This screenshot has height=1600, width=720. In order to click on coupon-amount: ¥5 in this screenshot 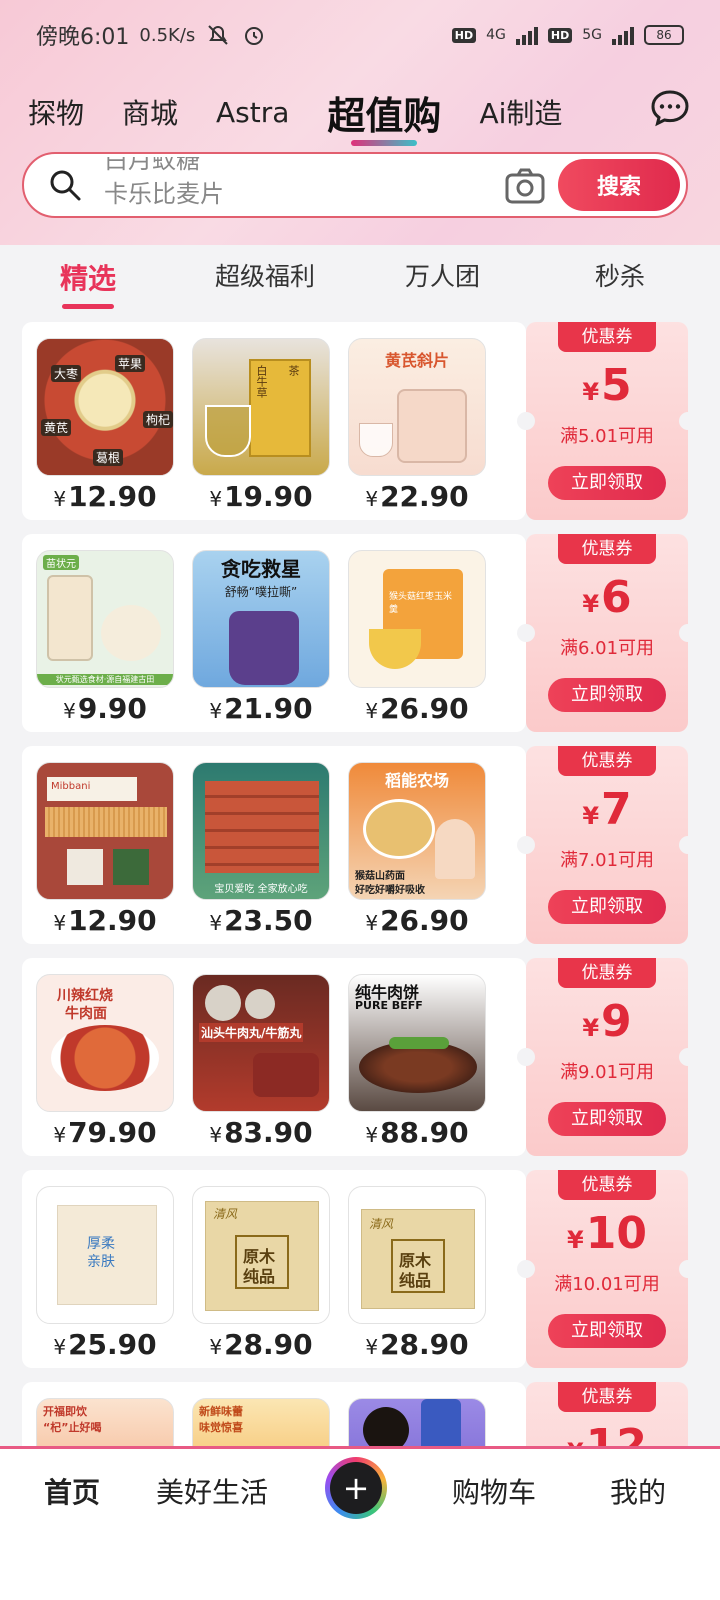, I will do `click(607, 385)`.